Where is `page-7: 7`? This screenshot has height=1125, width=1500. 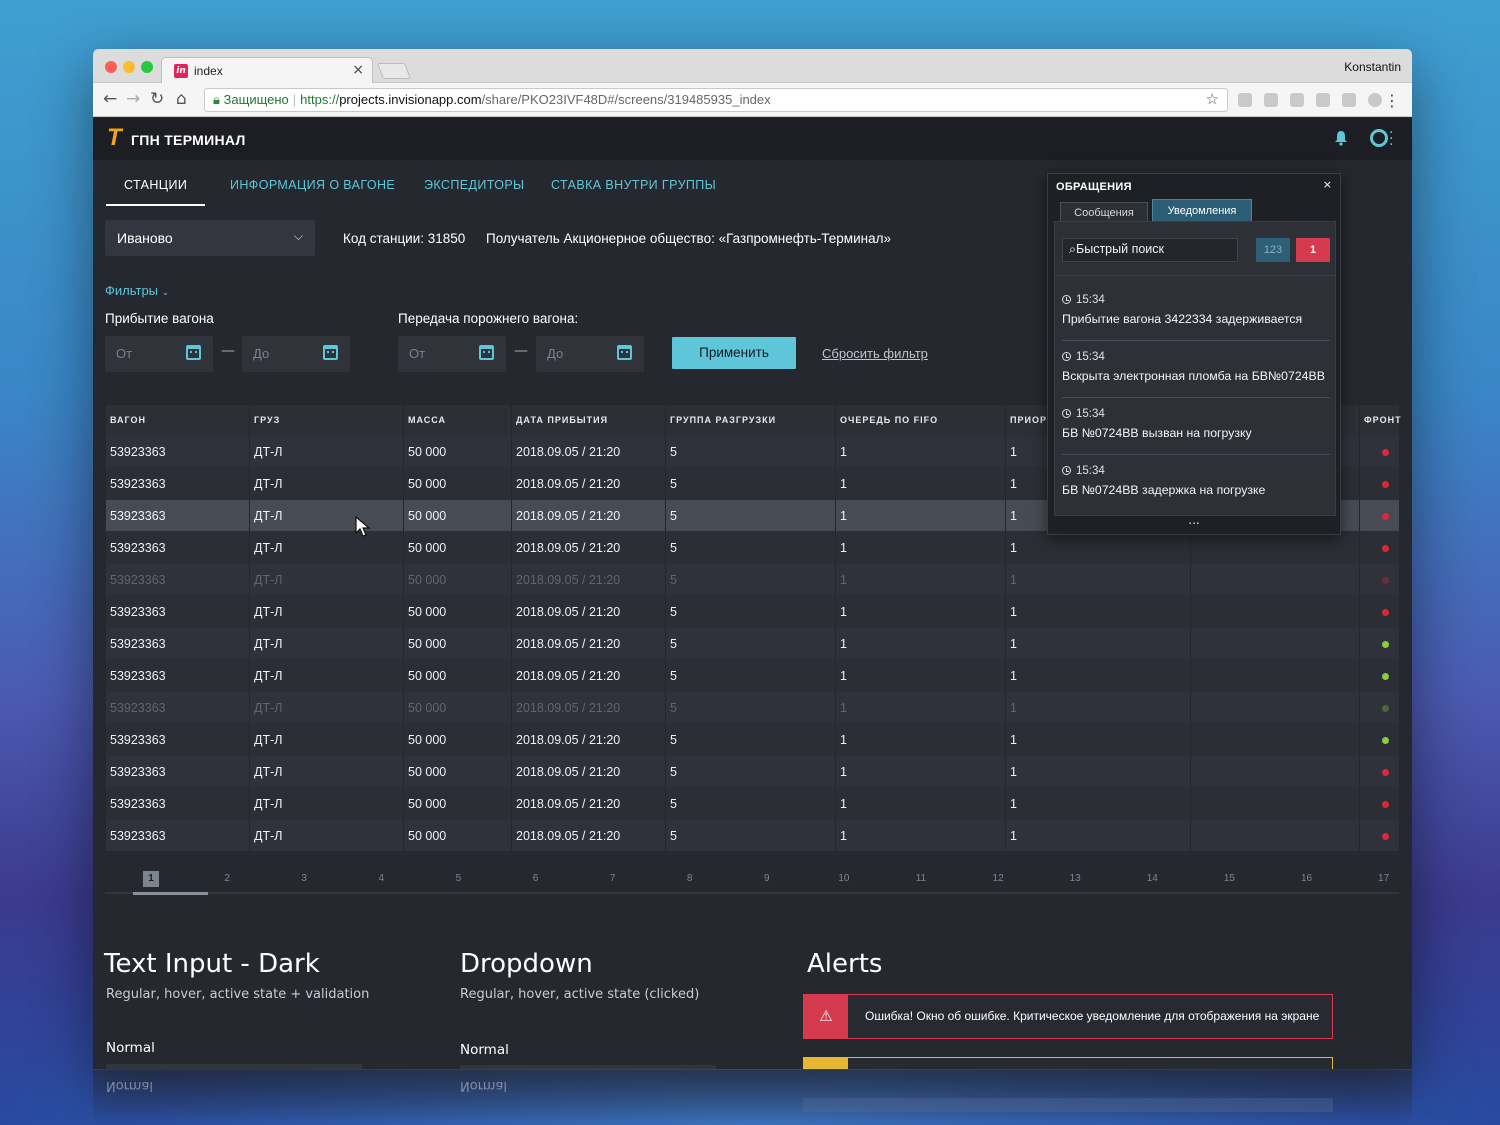
page-7: 7 is located at coordinates (613, 878).